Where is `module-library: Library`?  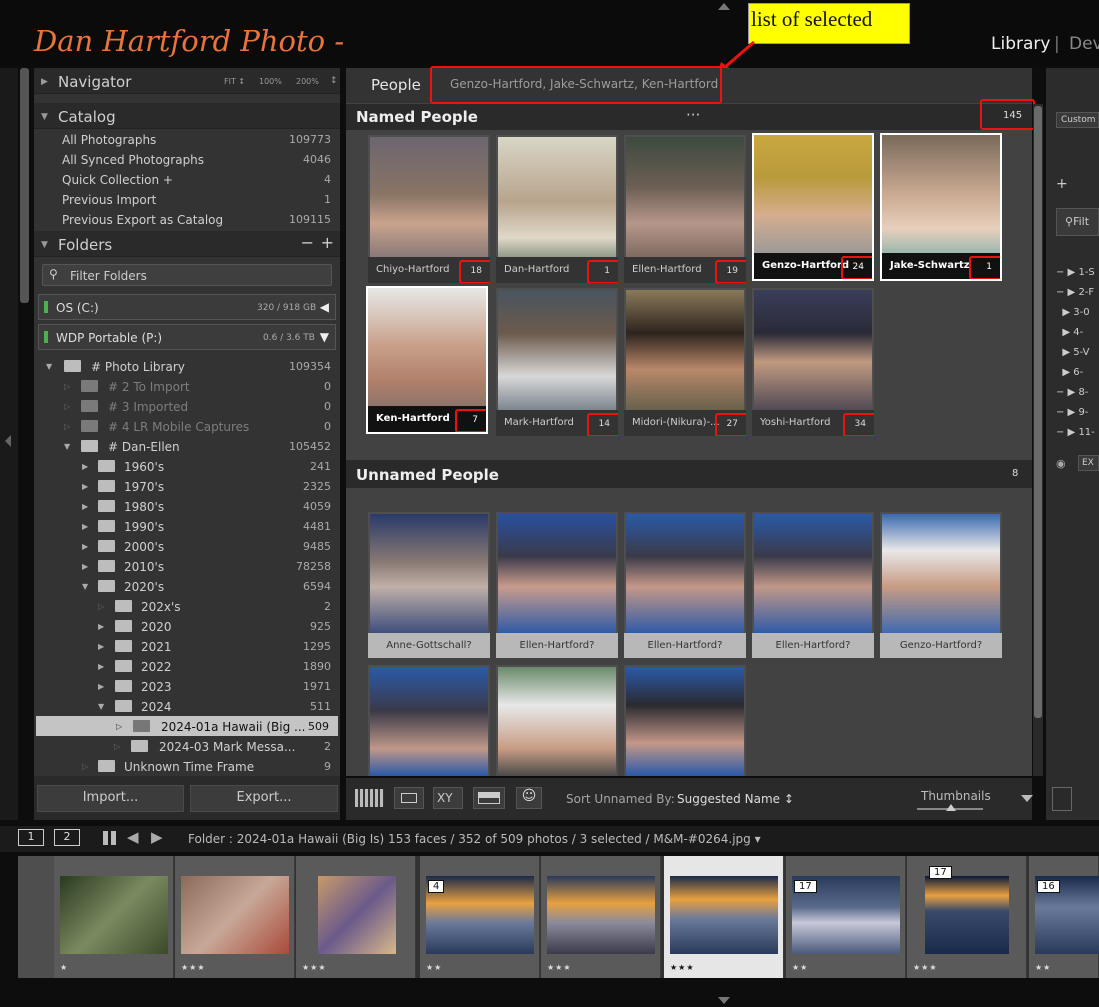
module-library: Library is located at coordinates (1020, 44).